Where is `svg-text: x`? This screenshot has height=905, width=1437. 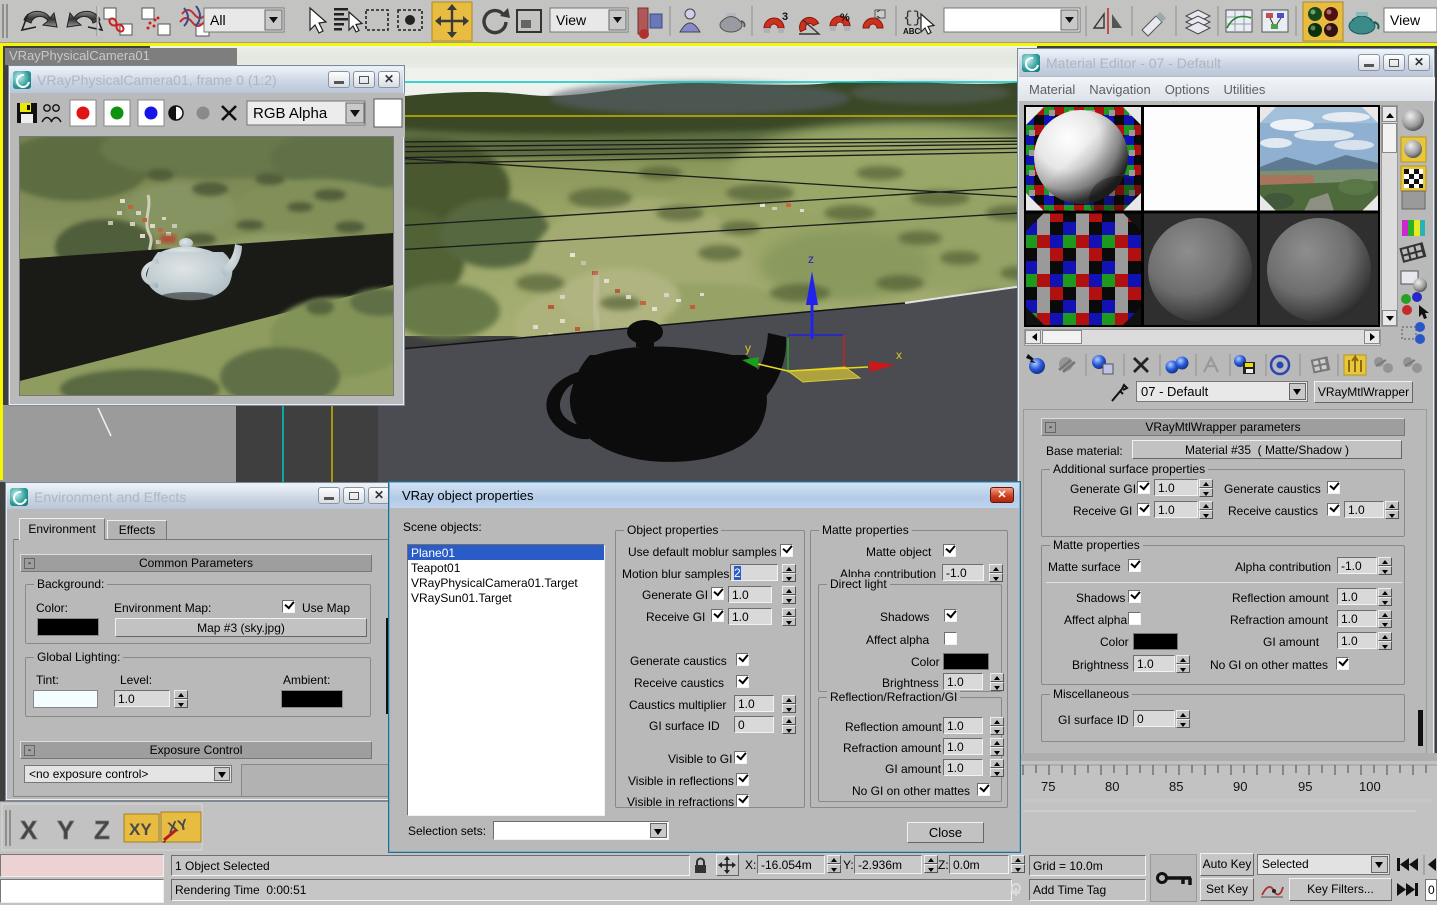 svg-text: x is located at coordinates (899, 355).